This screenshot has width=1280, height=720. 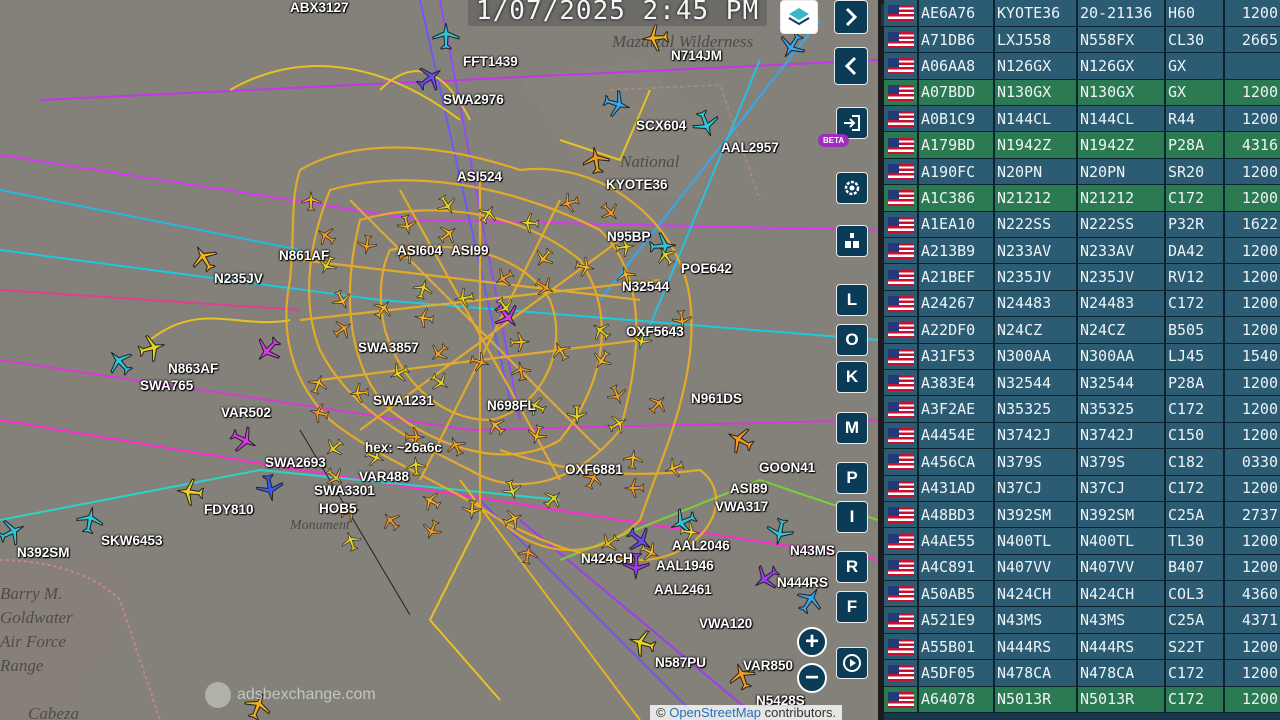 What do you see at coordinates (1082, 251) in the screenshot?
I see `aircraft-row: A213B9 N233AV N233AV DA42 1200` at bounding box center [1082, 251].